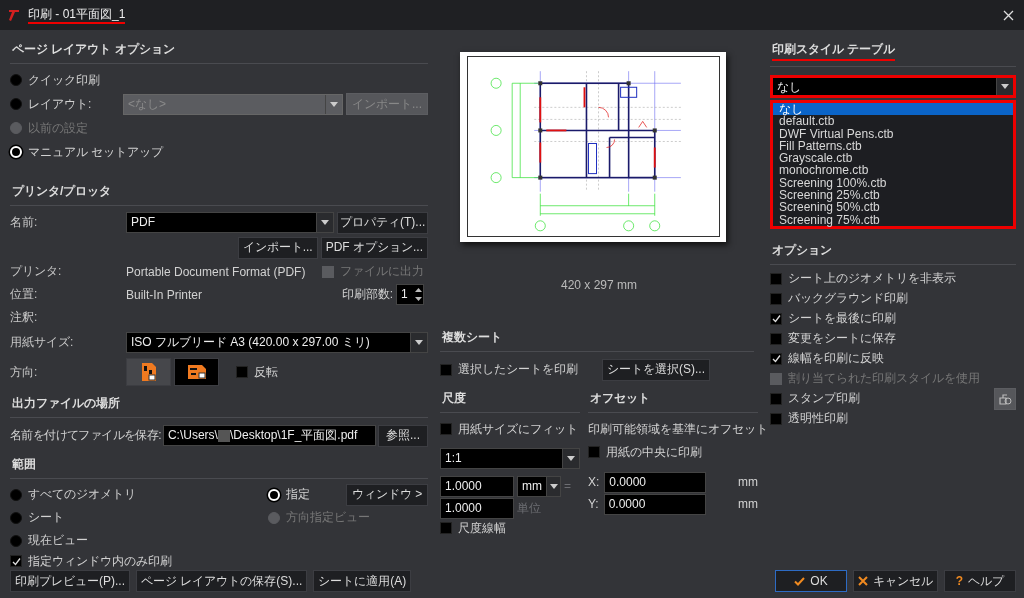 The image size is (1024, 598). I want to click on radio-option: 現在ビュー, so click(139, 540).